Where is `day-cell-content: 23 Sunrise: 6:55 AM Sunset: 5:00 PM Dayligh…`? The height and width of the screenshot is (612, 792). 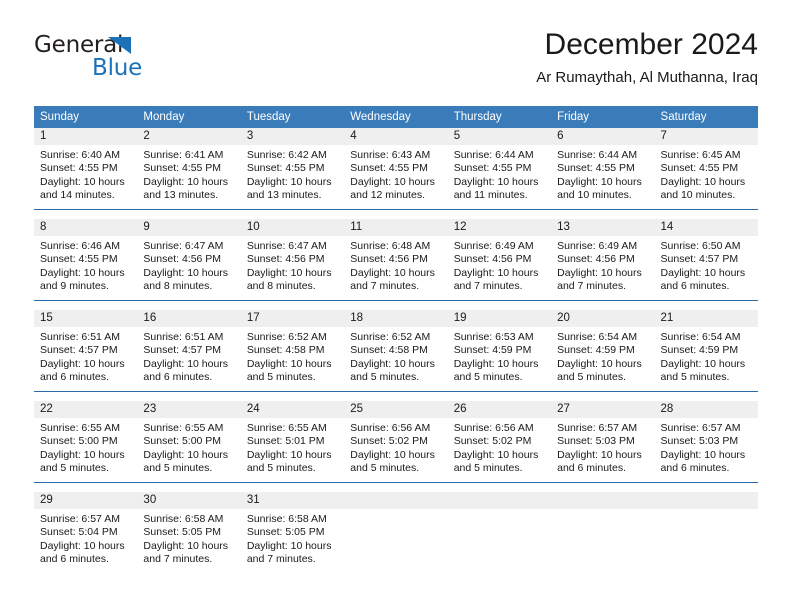
day-cell-content: 23 Sunrise: 6:55 AM Sunset: 5:00 PM Dayligh… is located at coordinates (189, 441).